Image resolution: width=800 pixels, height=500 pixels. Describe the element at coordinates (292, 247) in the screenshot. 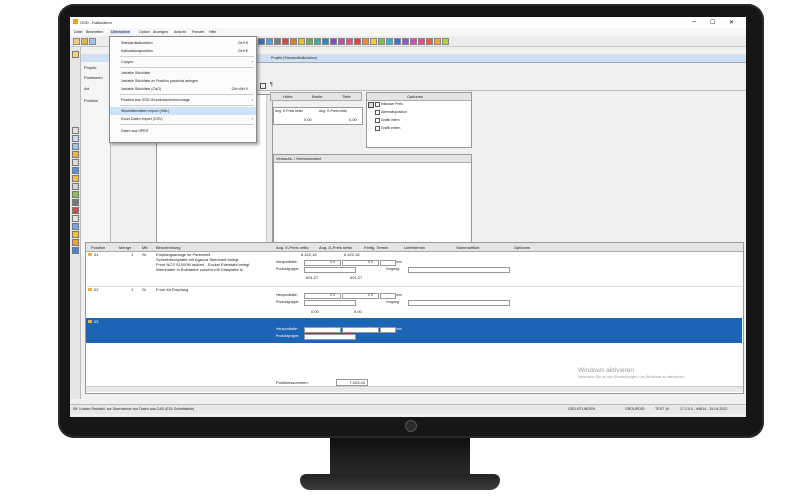

I see `col-ep: Ang. E-Preis netto` at that location.